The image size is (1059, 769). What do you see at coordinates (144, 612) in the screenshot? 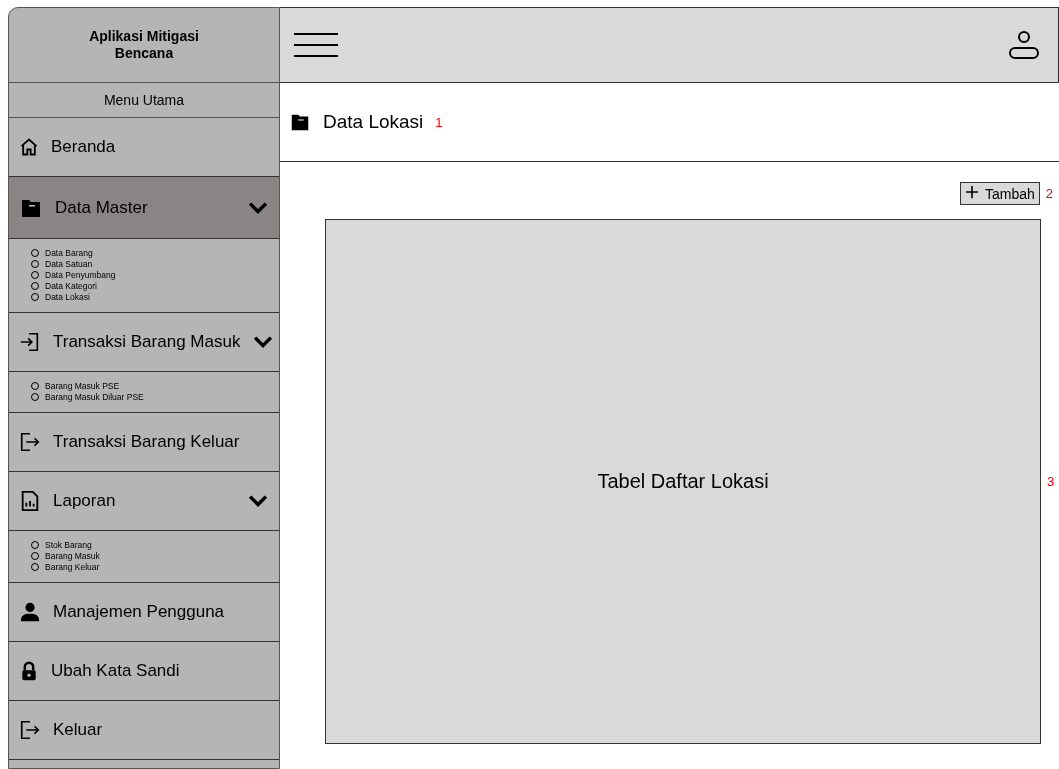
I see `menu-item: Manajemen Pengguna` at bounding box center [144, 612].